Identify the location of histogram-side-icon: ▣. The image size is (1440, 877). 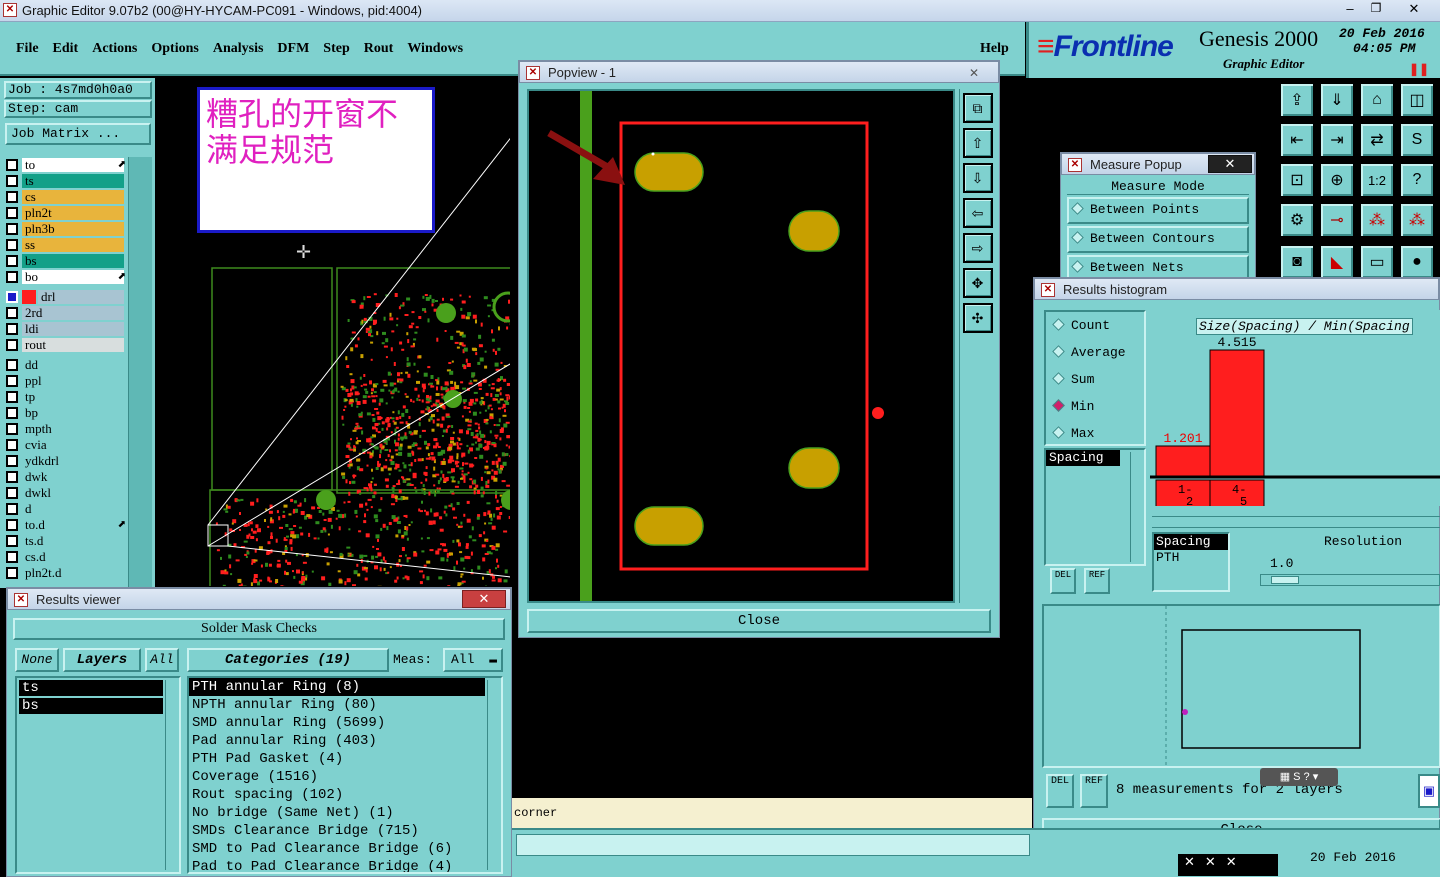
(1429, 791).